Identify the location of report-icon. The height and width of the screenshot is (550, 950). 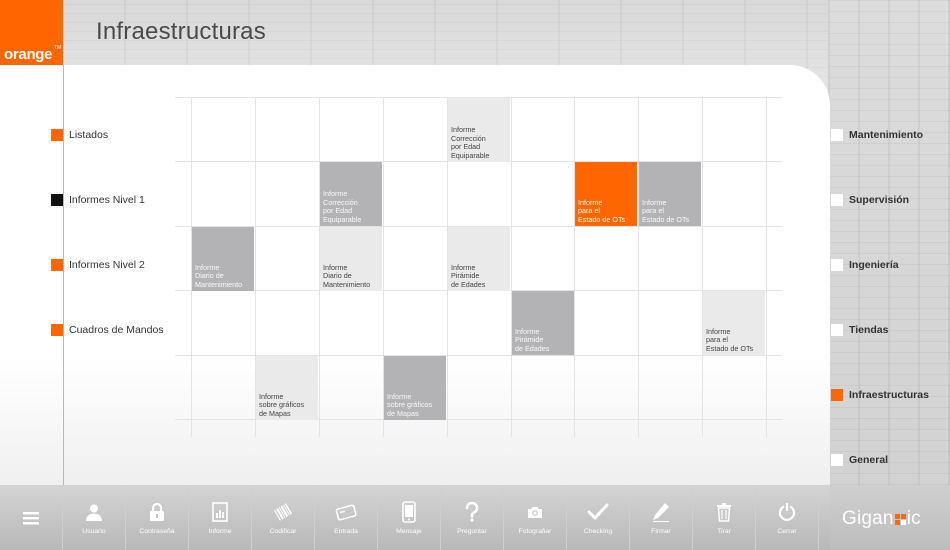
(220, 512).